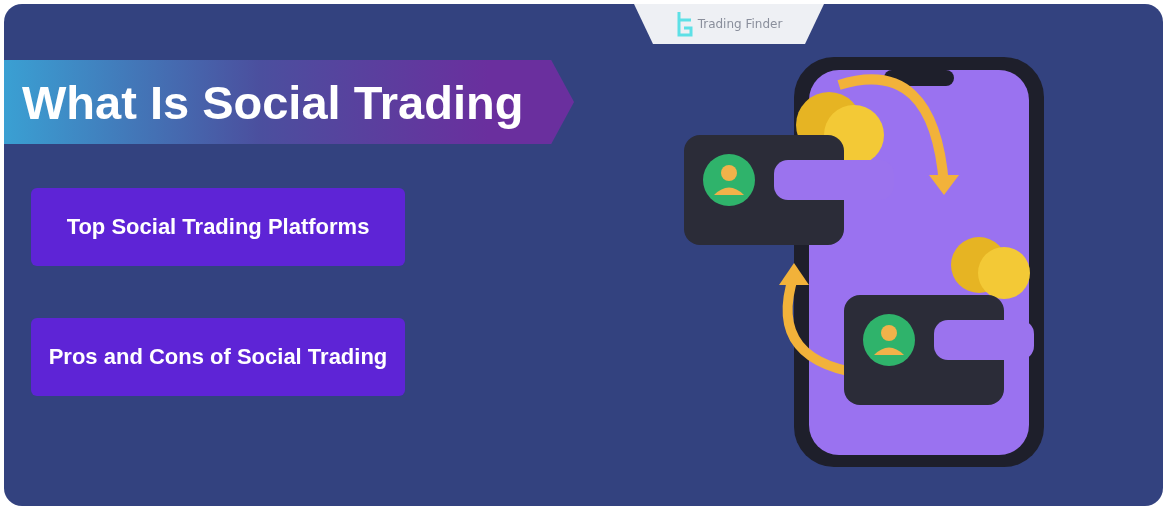  Describe the element at coordinates (740, 24) in the screenshot. I see `logo-text: Trading Finder` at that location.